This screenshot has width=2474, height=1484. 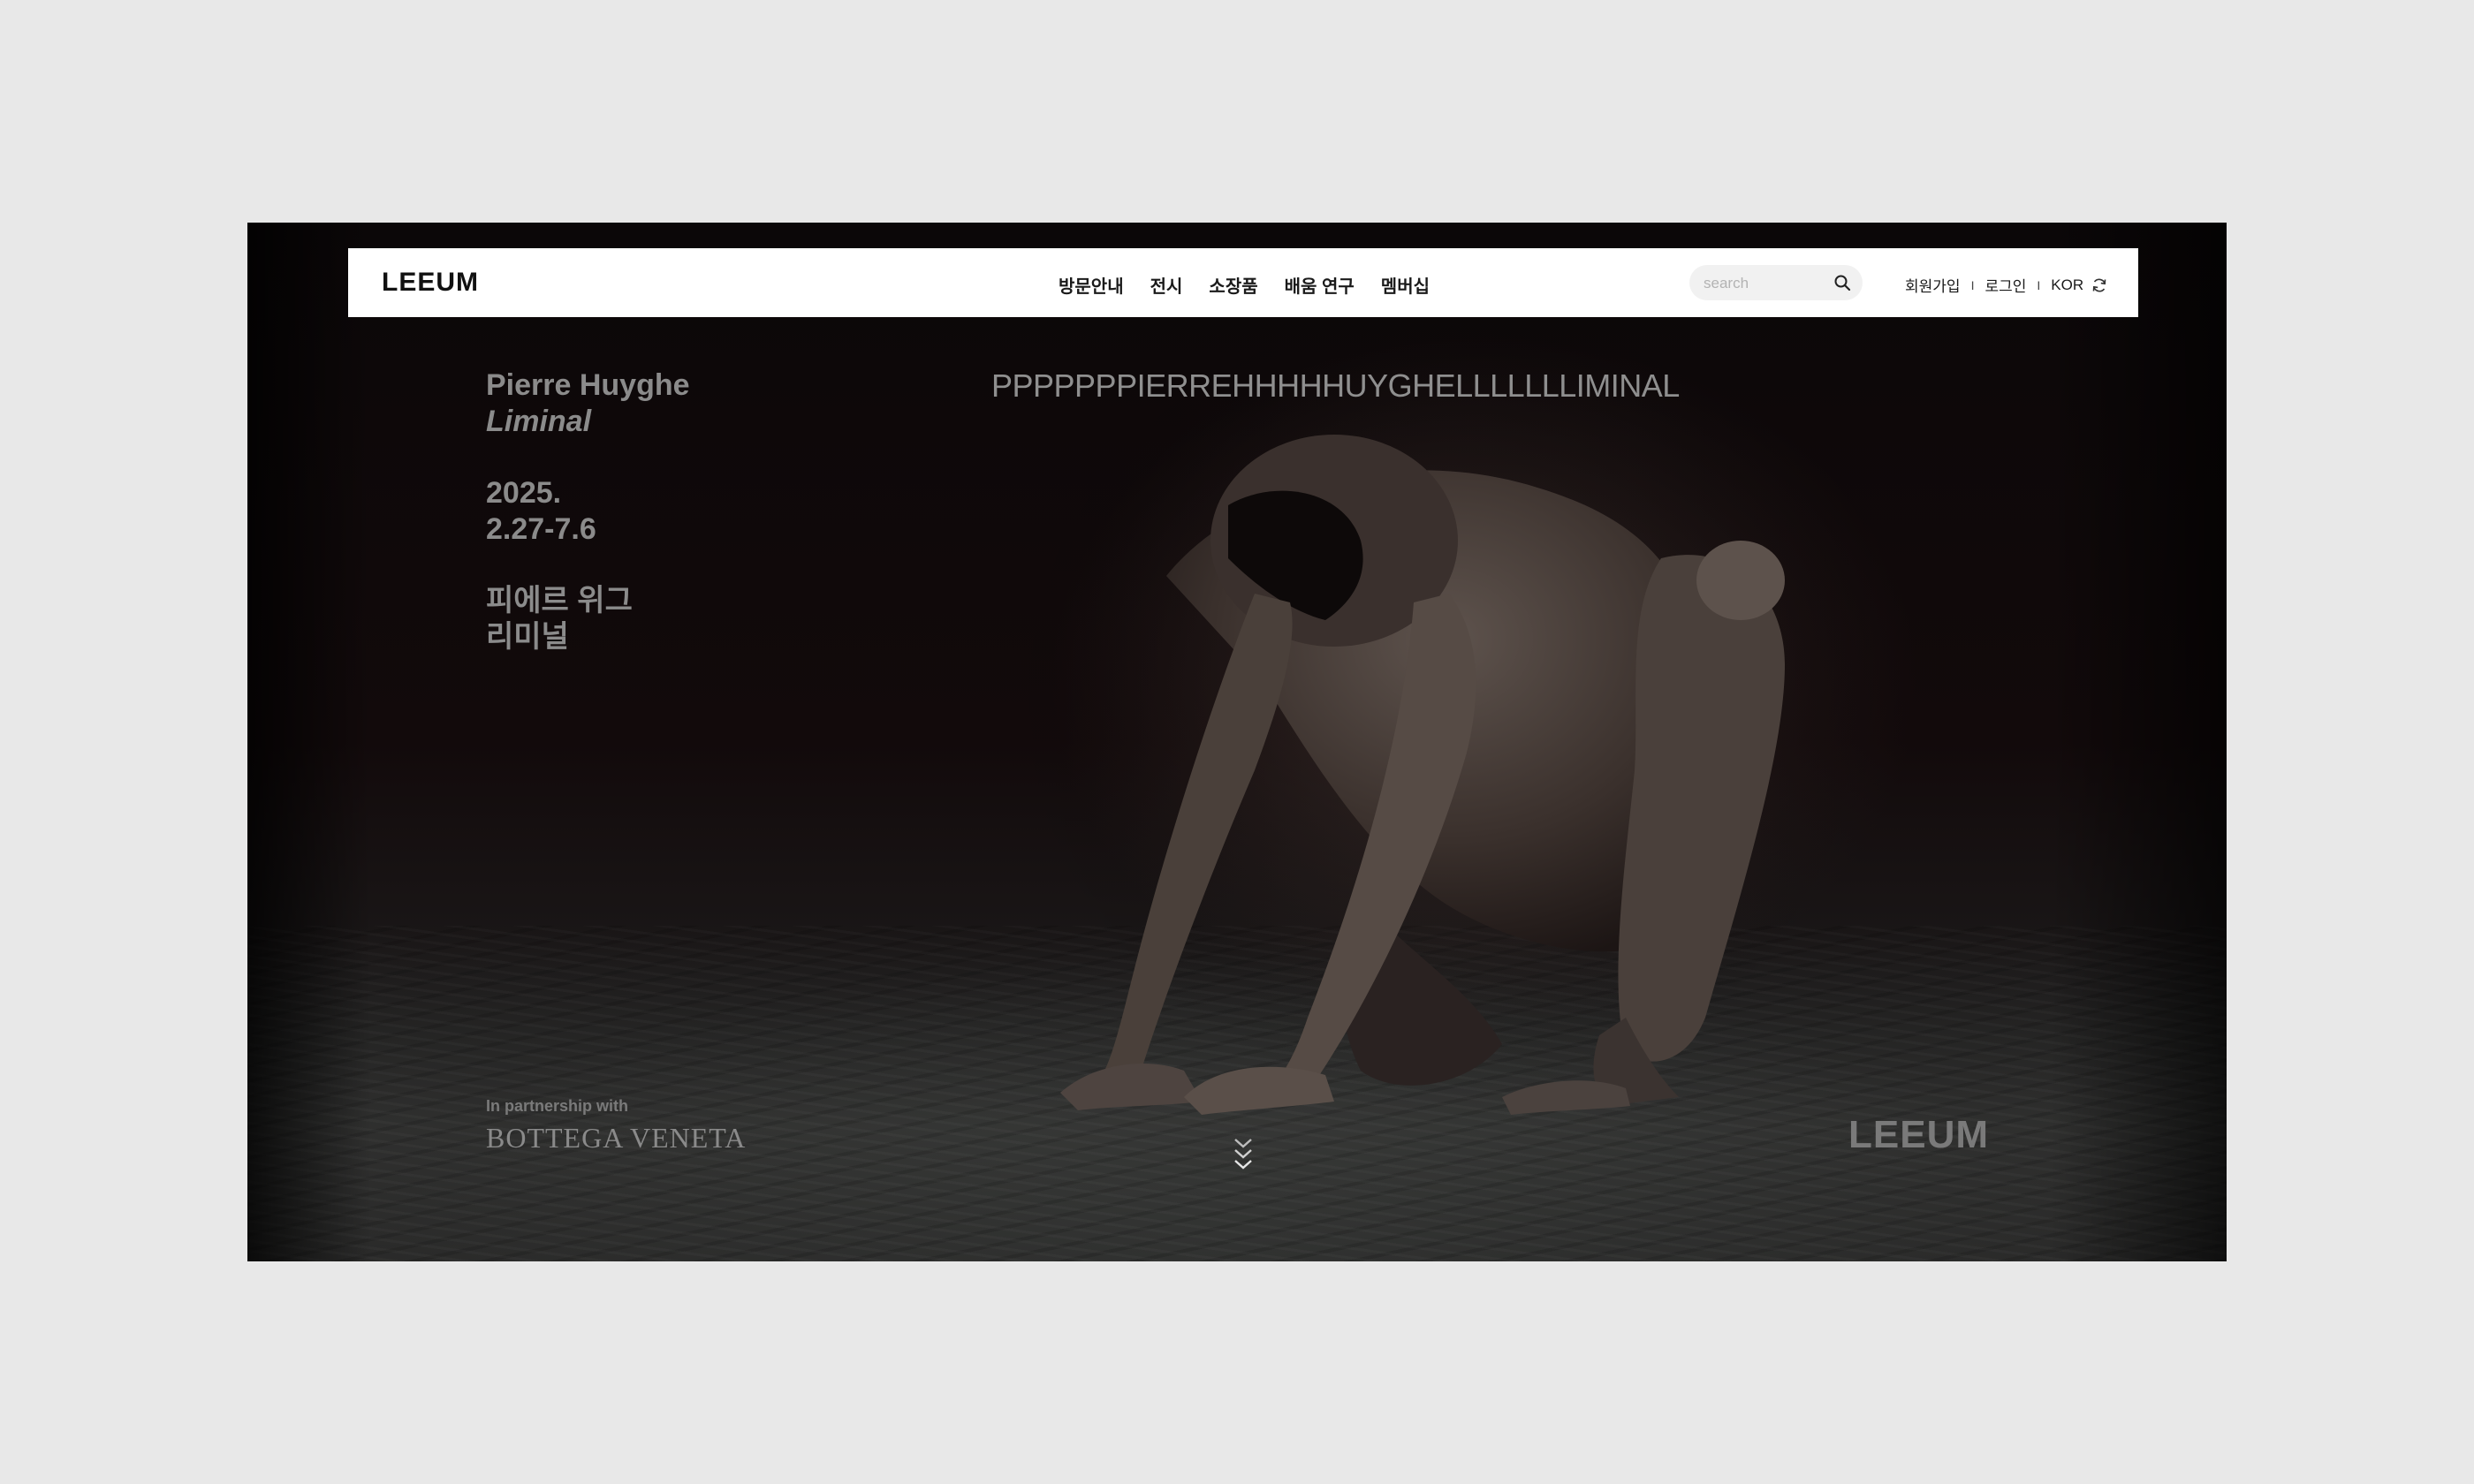 What do you see at coordinates (557, 1106) in the screenshot?
I see `partner-label: In partnership with` at bounding box center [557, 1106].